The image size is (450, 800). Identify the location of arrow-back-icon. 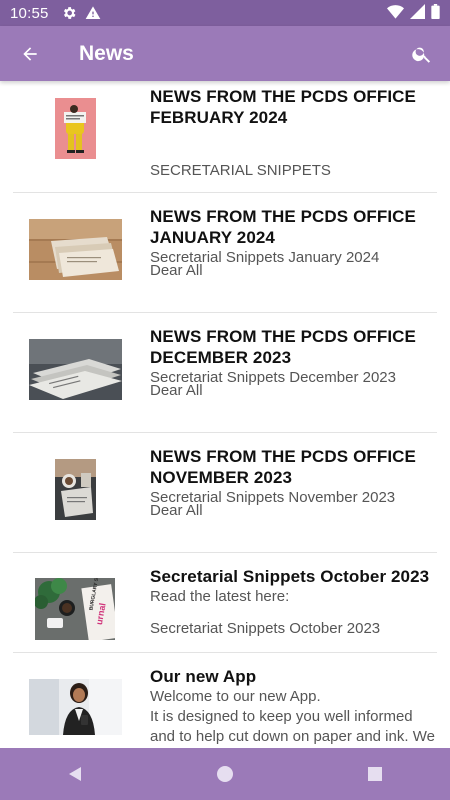
(30, 53).